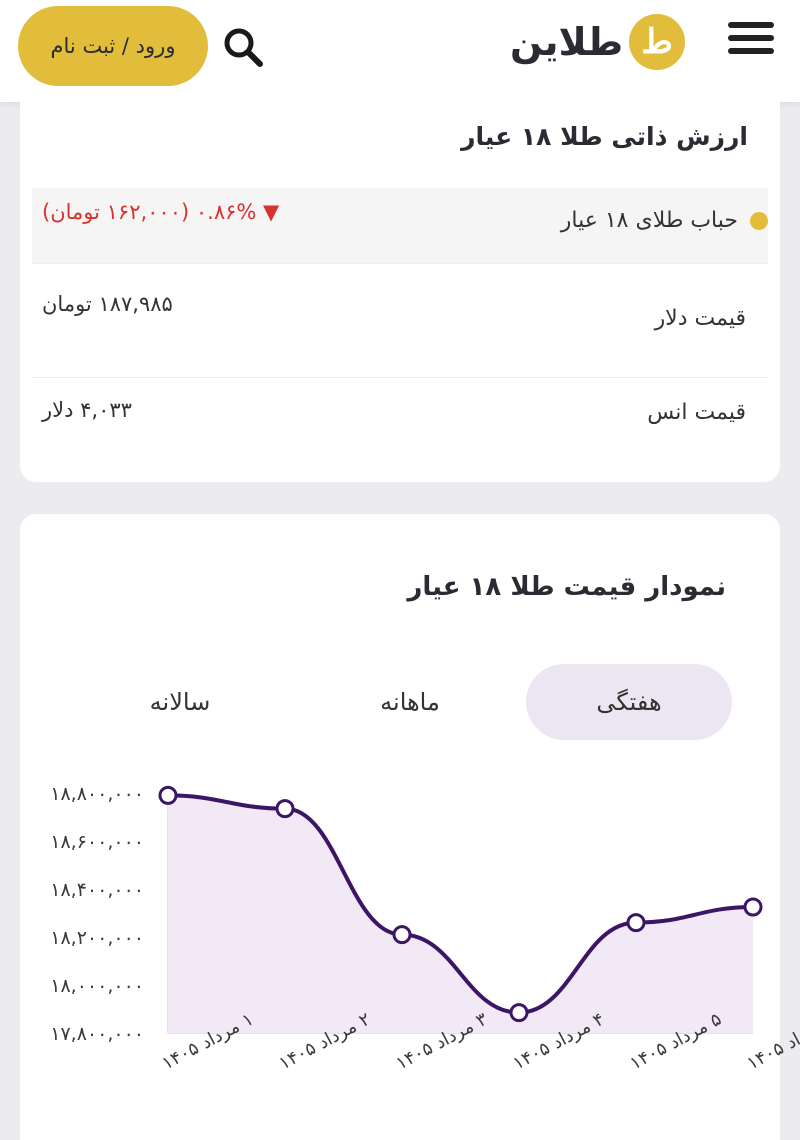 The height and width of the screenshot is (1140, 800). I want to click on brand-logo: ط طلاین, so click(598, 42).